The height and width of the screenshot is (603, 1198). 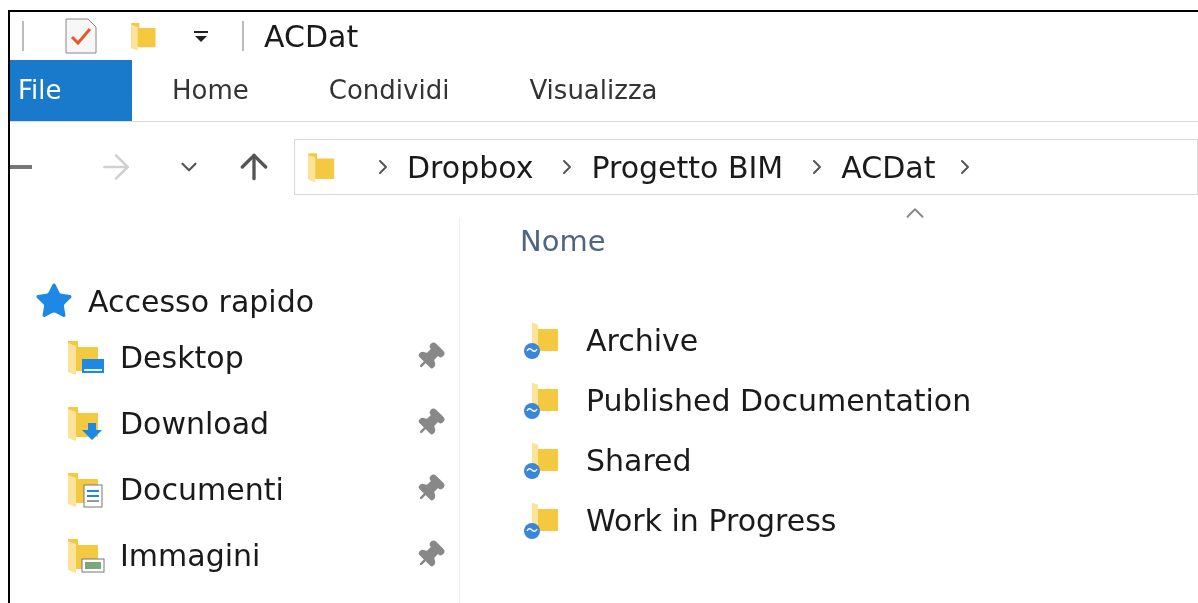 I want to click on column-header: Nome, so click(x=563, y=242).